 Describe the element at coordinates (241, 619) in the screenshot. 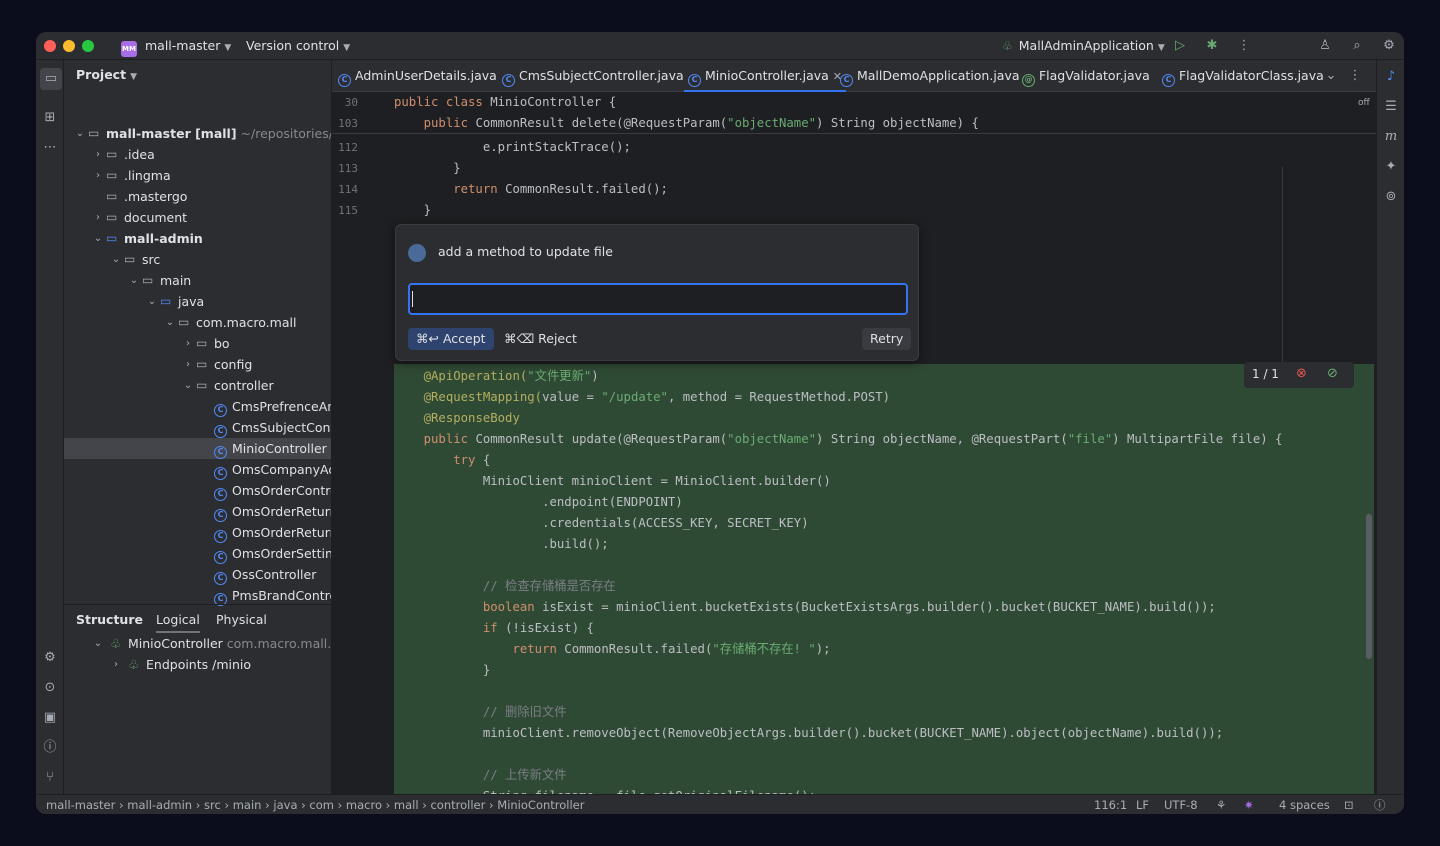

I see `tab-physical: Physical` at that location.